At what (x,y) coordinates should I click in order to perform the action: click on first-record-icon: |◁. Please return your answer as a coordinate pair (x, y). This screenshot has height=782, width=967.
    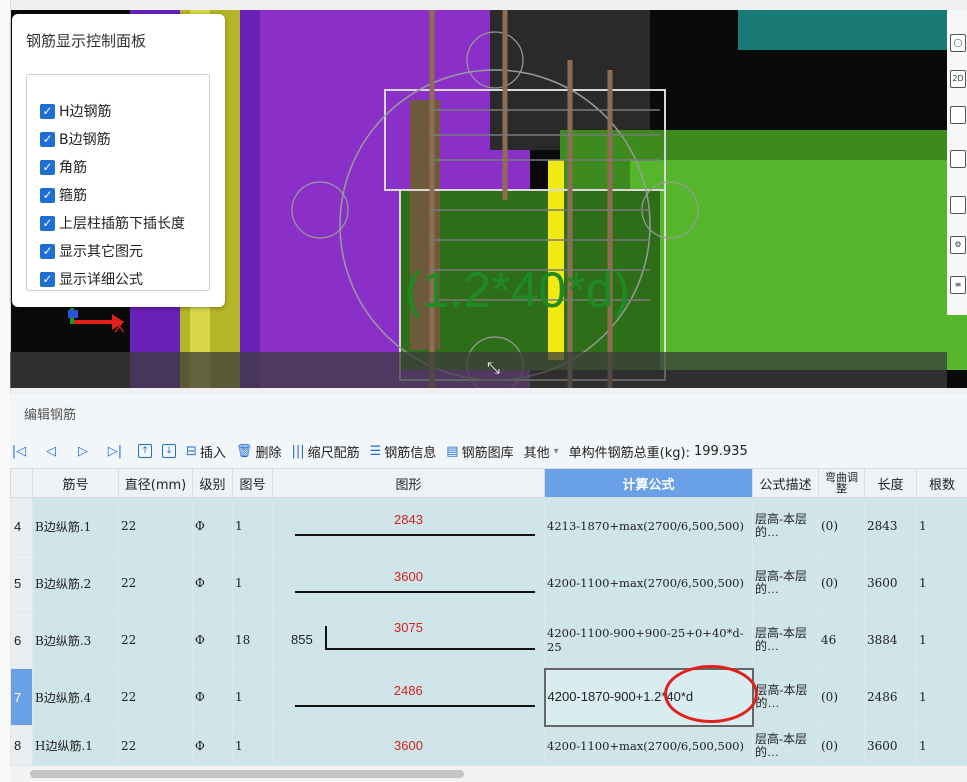
    Looking at the image, I should click on (19, 451).